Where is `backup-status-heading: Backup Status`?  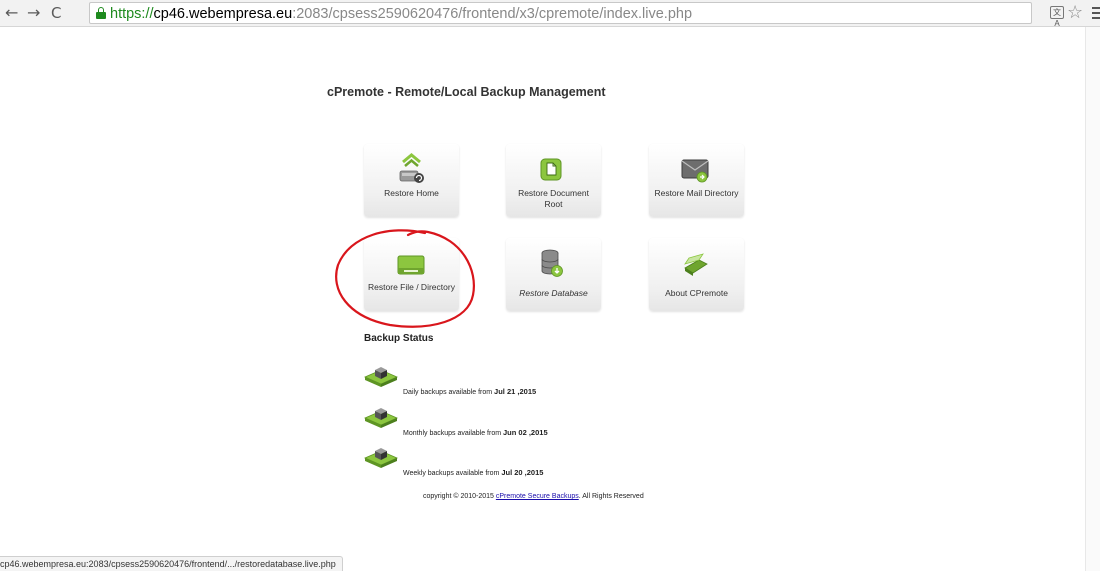
backup-status-heading: Backup Status is located at coordinates (399, 338).